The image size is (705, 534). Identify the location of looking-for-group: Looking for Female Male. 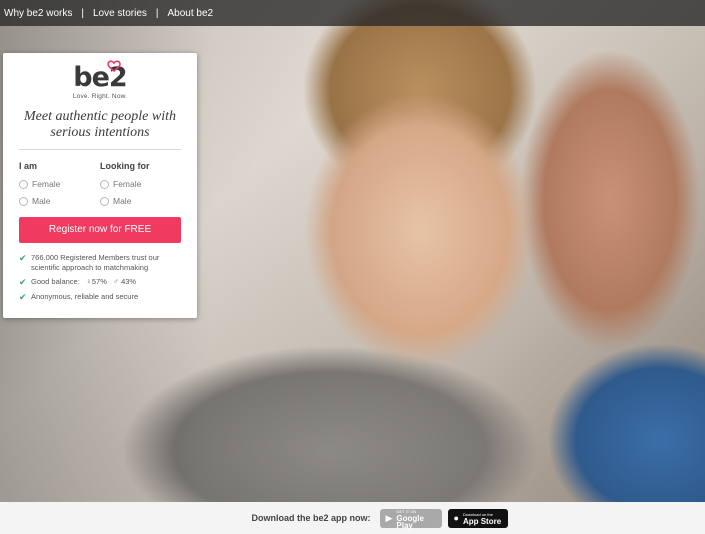
(140, 187).